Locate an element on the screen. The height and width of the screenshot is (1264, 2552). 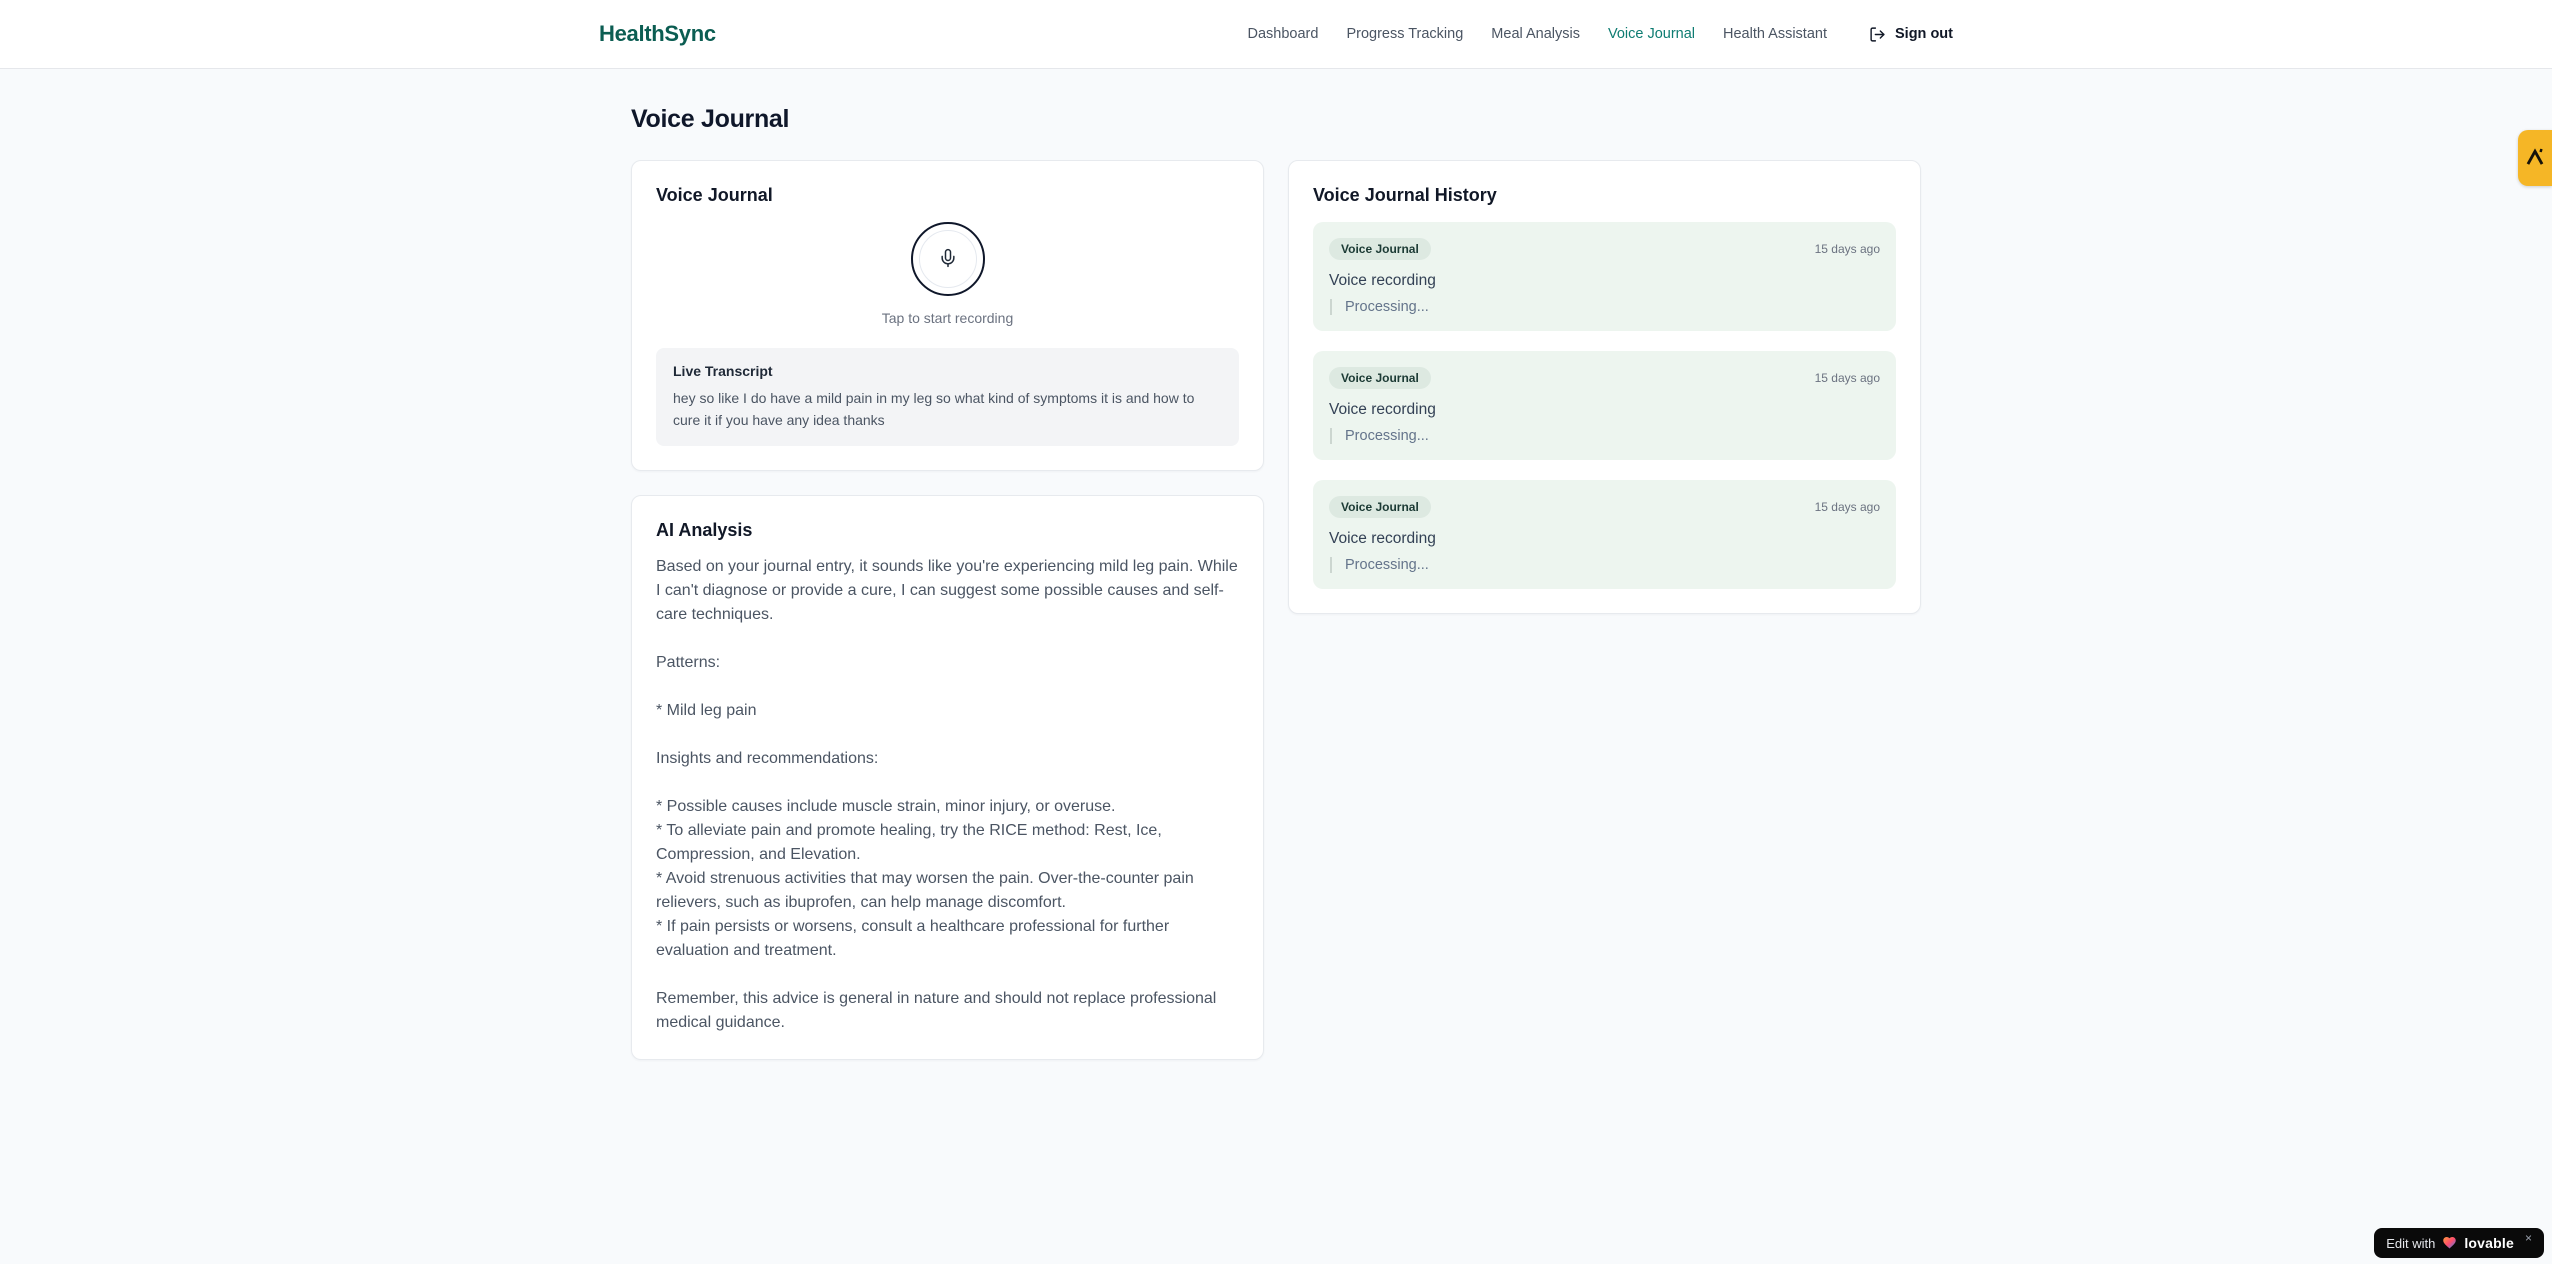
microphone-icon is located at coordinates (948, 259).